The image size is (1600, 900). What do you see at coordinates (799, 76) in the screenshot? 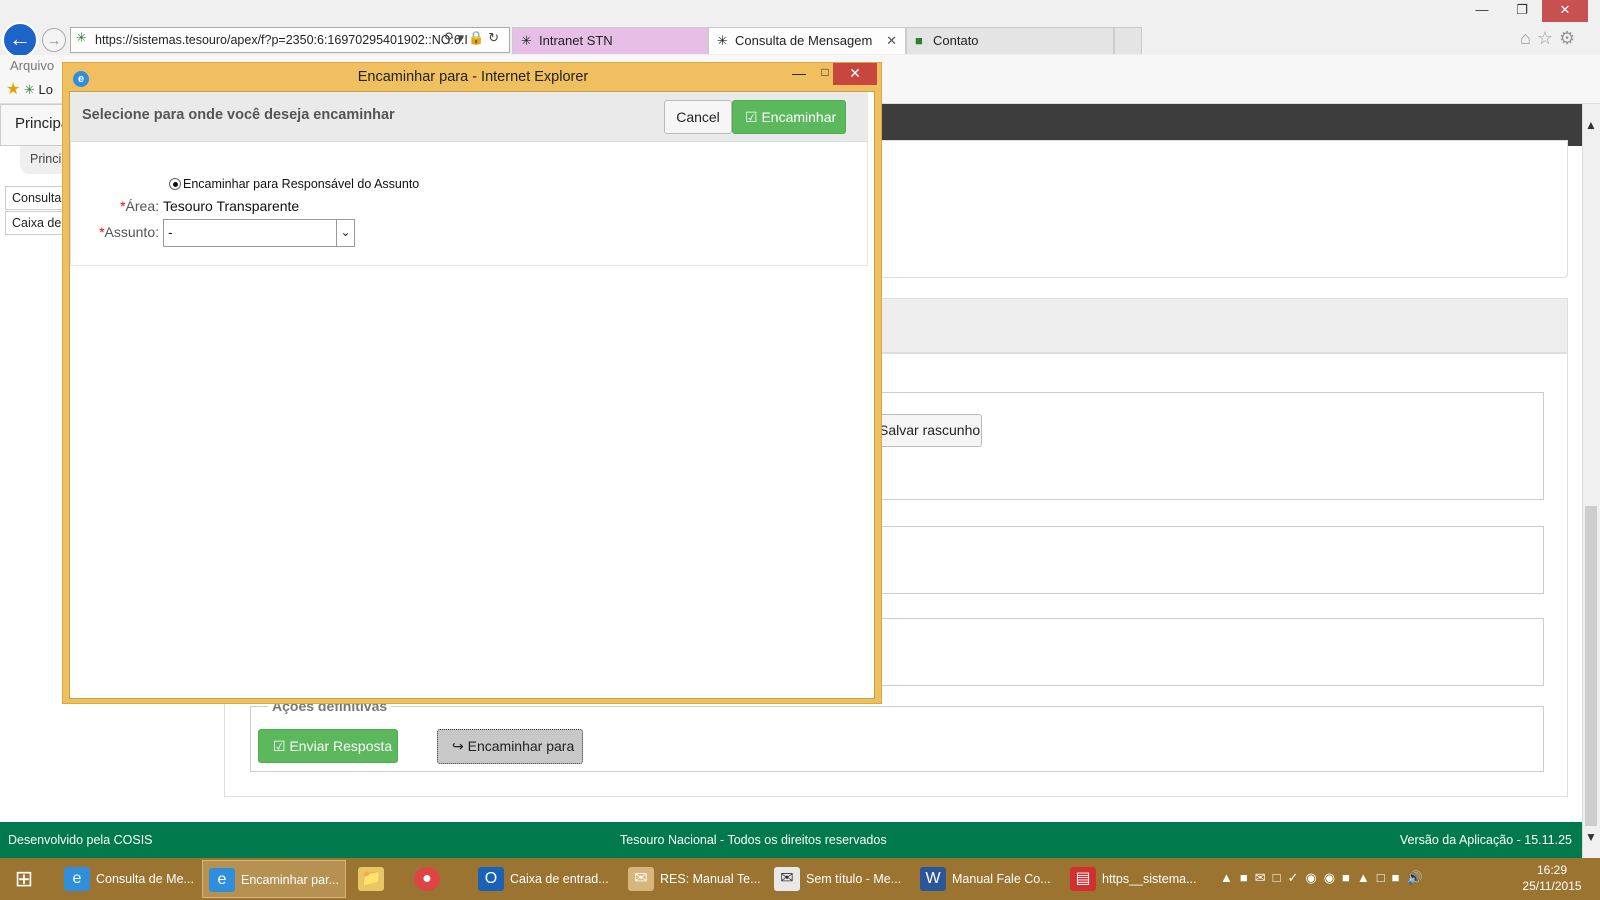
I see `dialog-minimize-icon: —` at bounding box center [799, 76].